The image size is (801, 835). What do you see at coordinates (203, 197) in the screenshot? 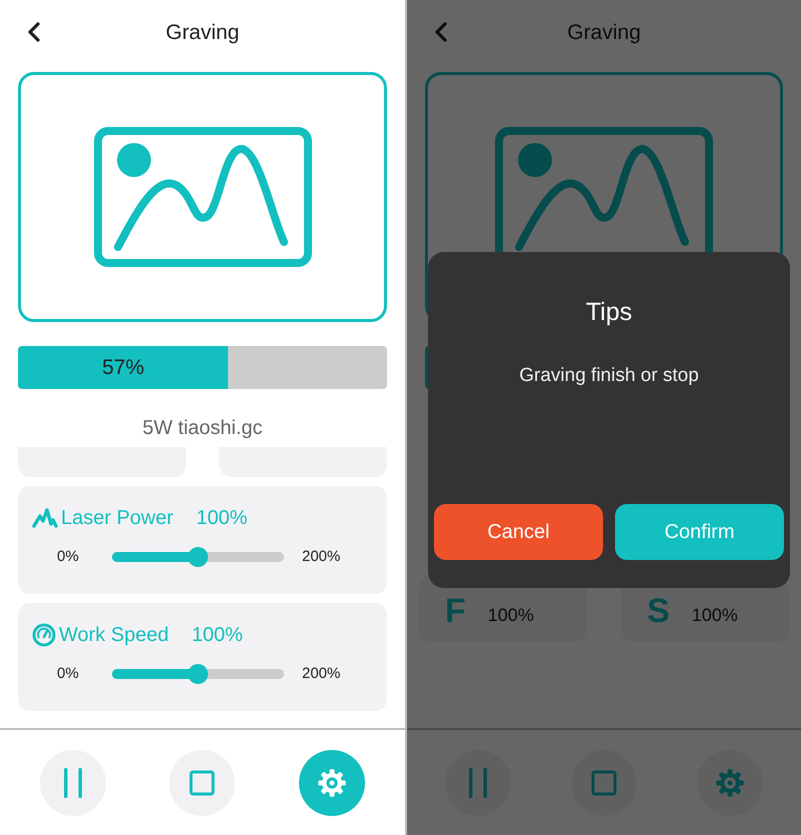
I see `picture-icon` at bounding box center [203, 197].